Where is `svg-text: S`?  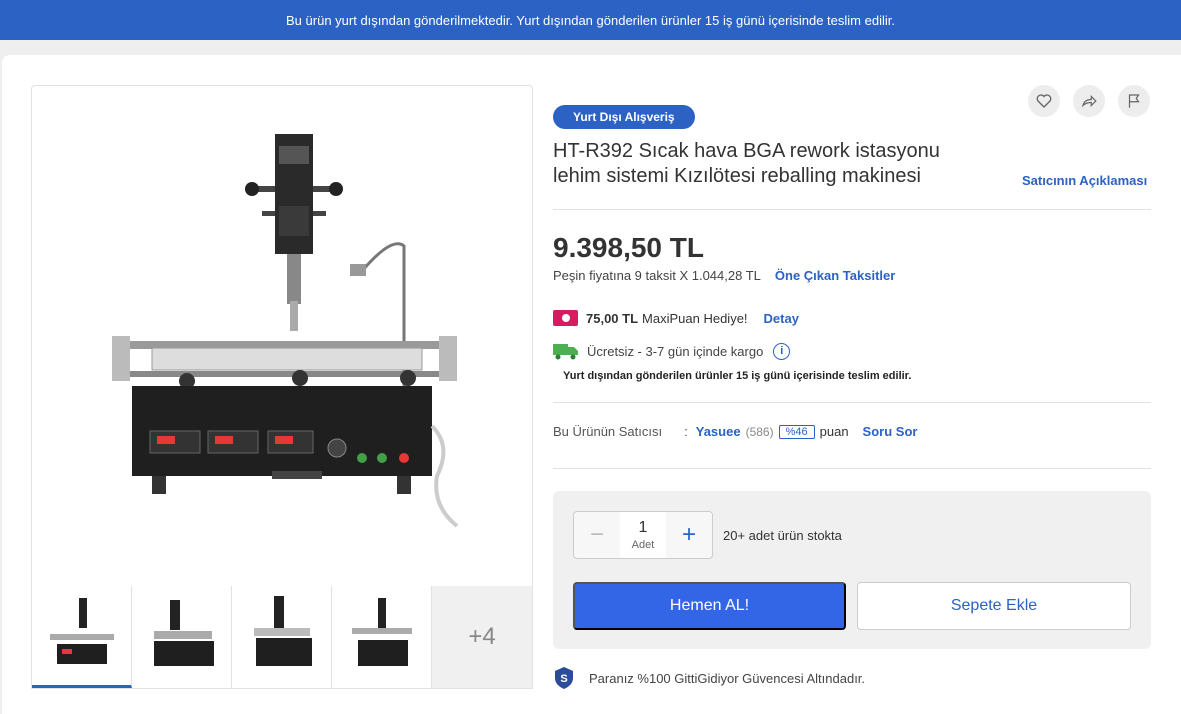 svg-text: S is located at coordinates (563, 679).